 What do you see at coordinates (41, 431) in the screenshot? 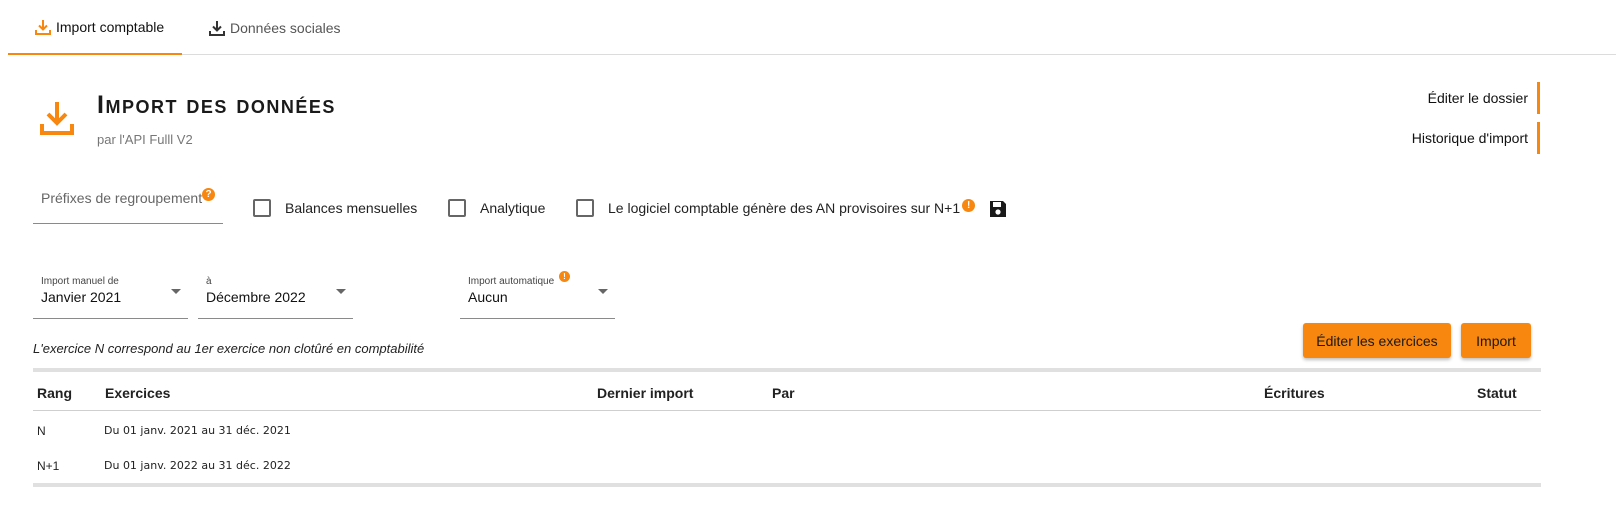
I see `cell-rang: N` at bounding box center [41, 431].